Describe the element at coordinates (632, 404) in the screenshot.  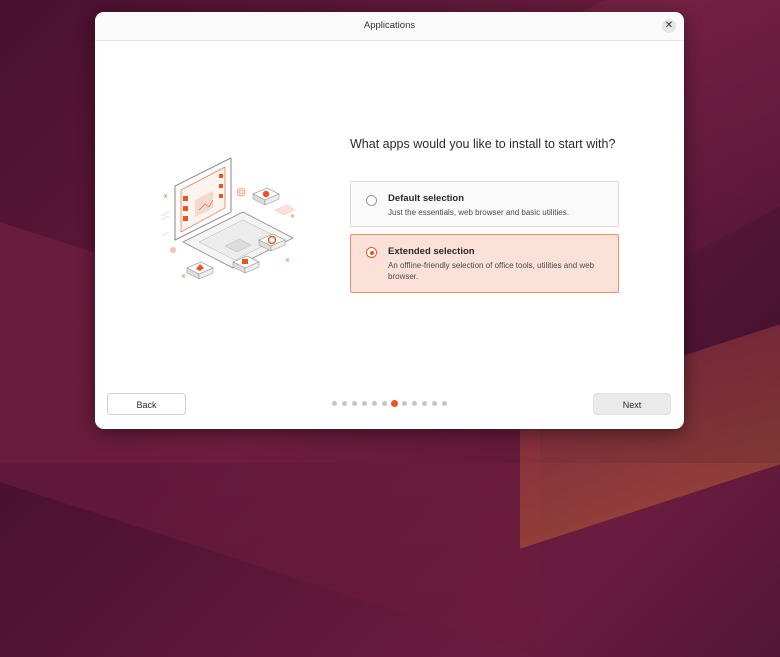
I see `next-button: Next` at that location.